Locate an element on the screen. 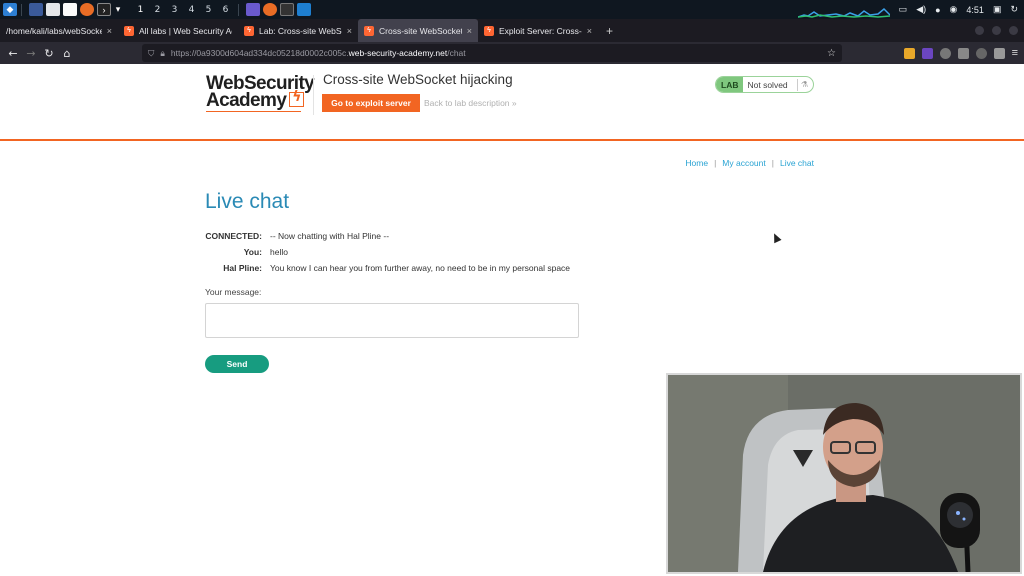 Image resolution: width=1024 pixels, height=576 pixels. tab-exploit-server: ϟ Exploit Server: Cross-site × is located at coordinates (538, 30).